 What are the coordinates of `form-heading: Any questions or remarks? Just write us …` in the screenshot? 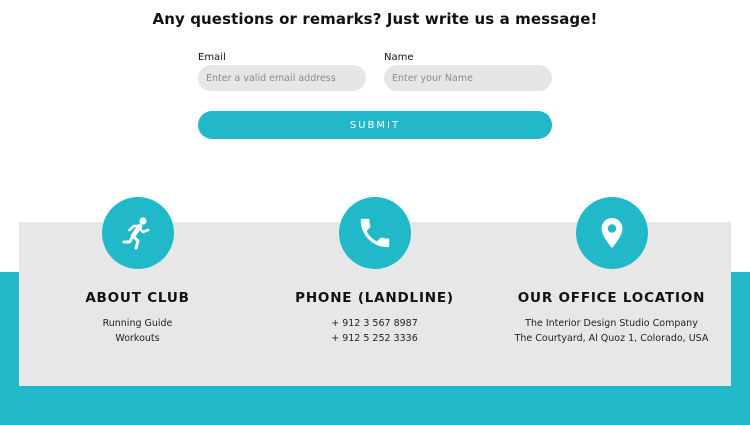 It's located at (375, 19).